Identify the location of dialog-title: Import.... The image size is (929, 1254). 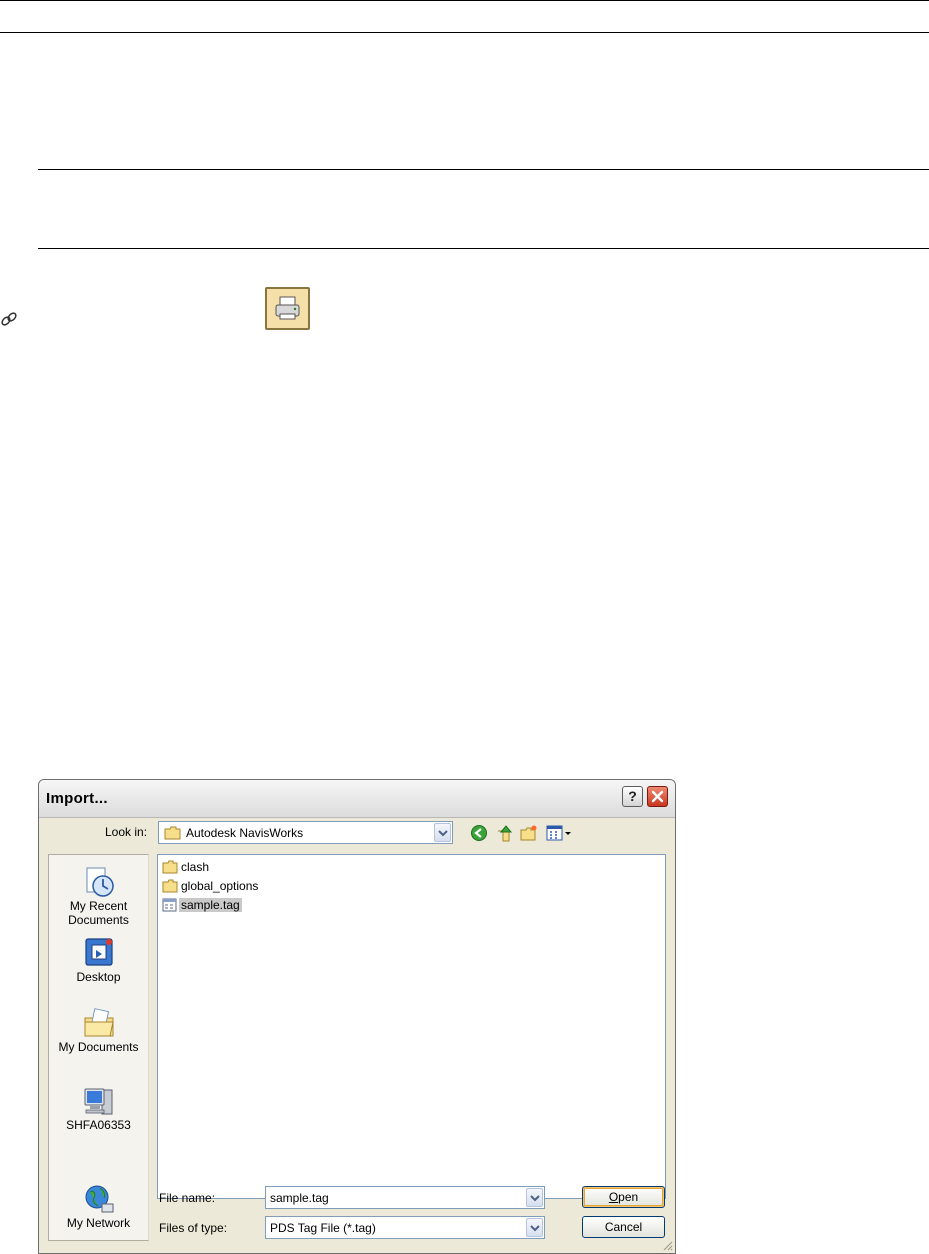
(77, 798).